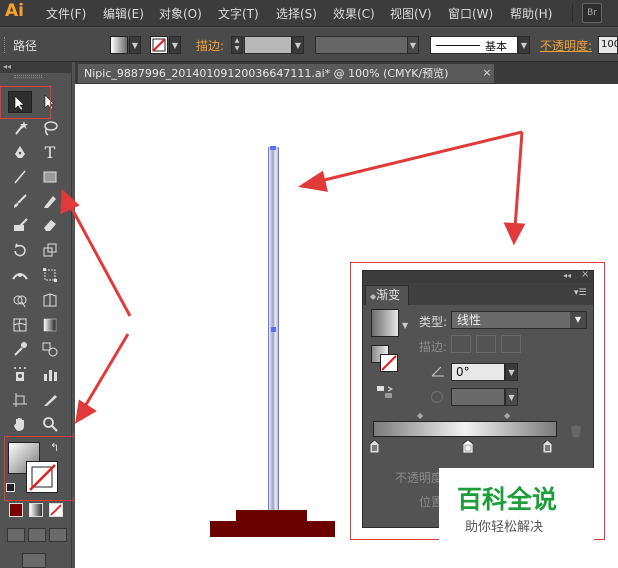  Describe the element at coordinates (468, 446) in the screenshot. I see `gradient-stop-center` at that location.